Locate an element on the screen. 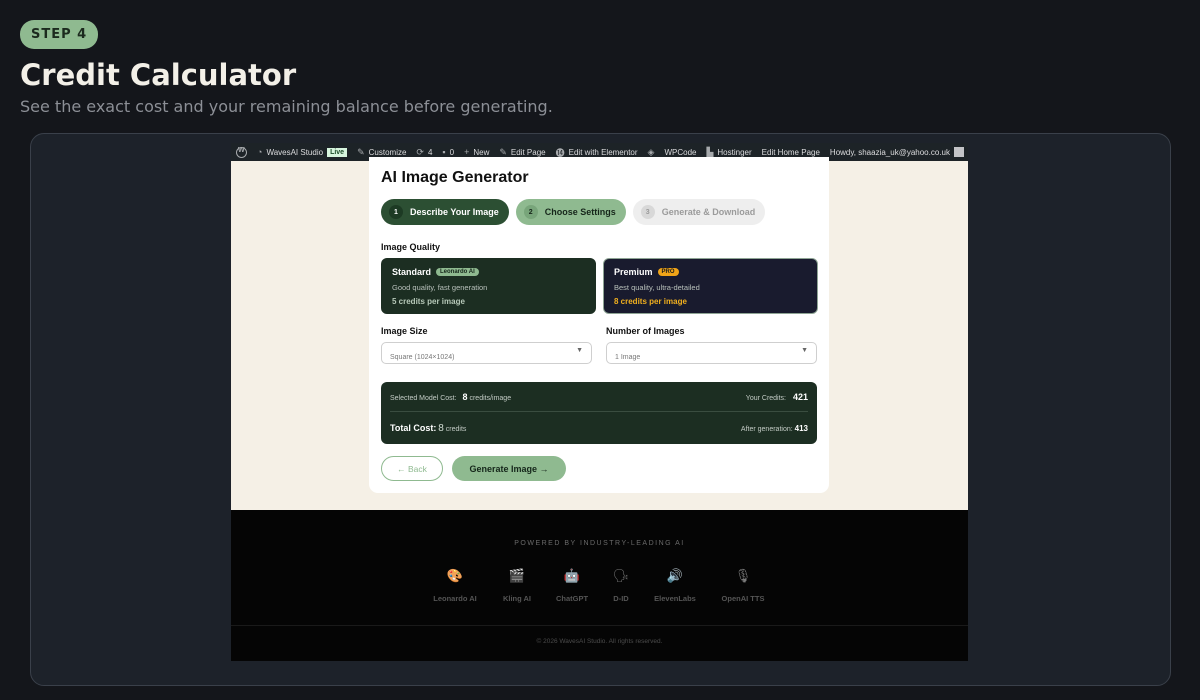 This screenshot has width=1200, height=700. microphone-icon: 🎙 is located at coordinates (743, 575).